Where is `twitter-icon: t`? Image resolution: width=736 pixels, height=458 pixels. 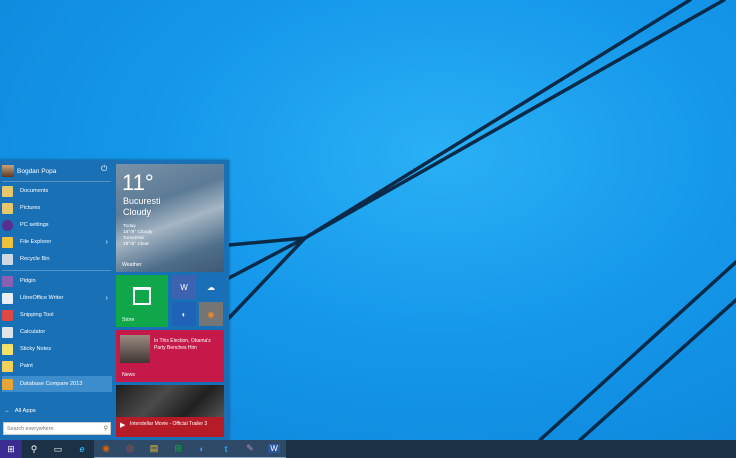 twitter-icon: t is located at coordinates (226, 448).